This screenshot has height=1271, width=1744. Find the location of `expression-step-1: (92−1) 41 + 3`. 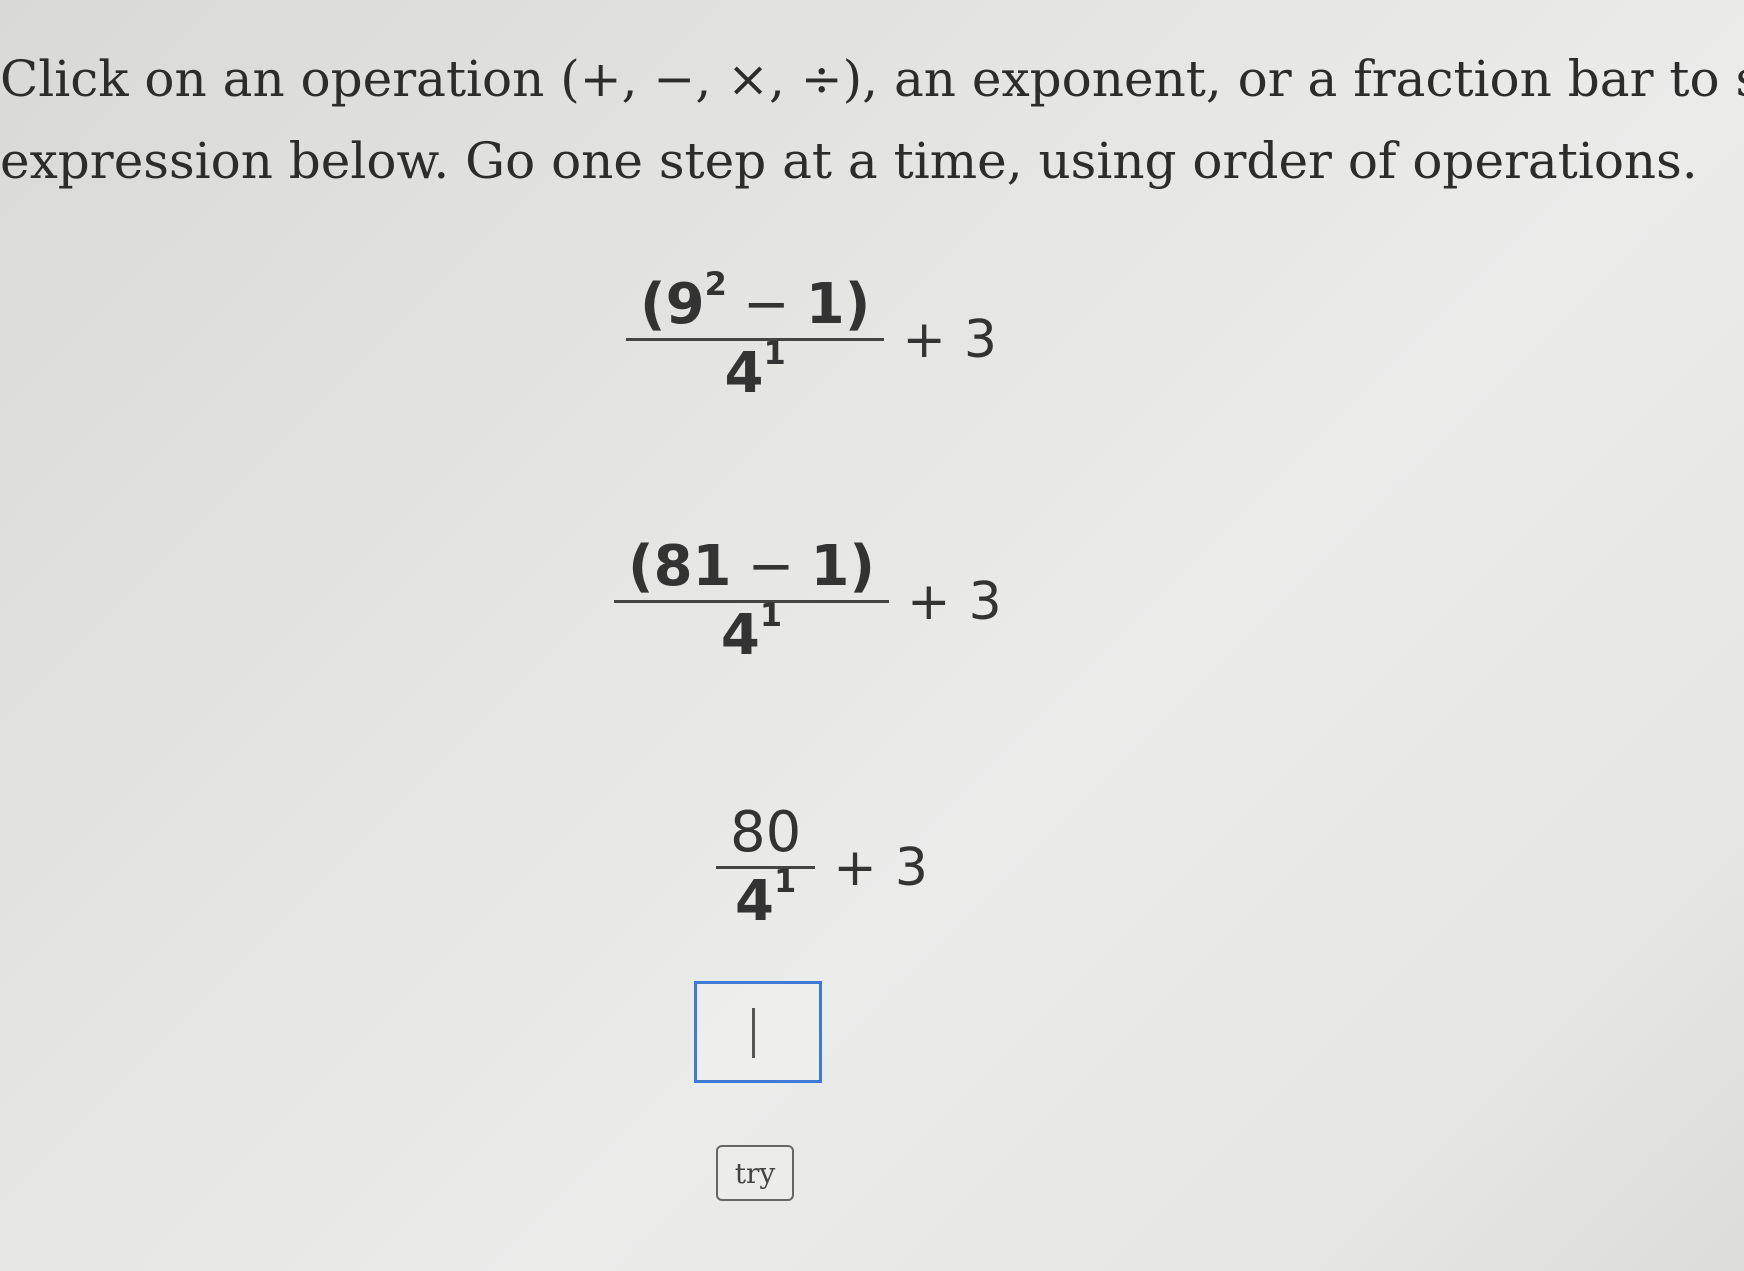

expression-step-1: (92−1) 41 + 3 is located at coordinates (811, 337).